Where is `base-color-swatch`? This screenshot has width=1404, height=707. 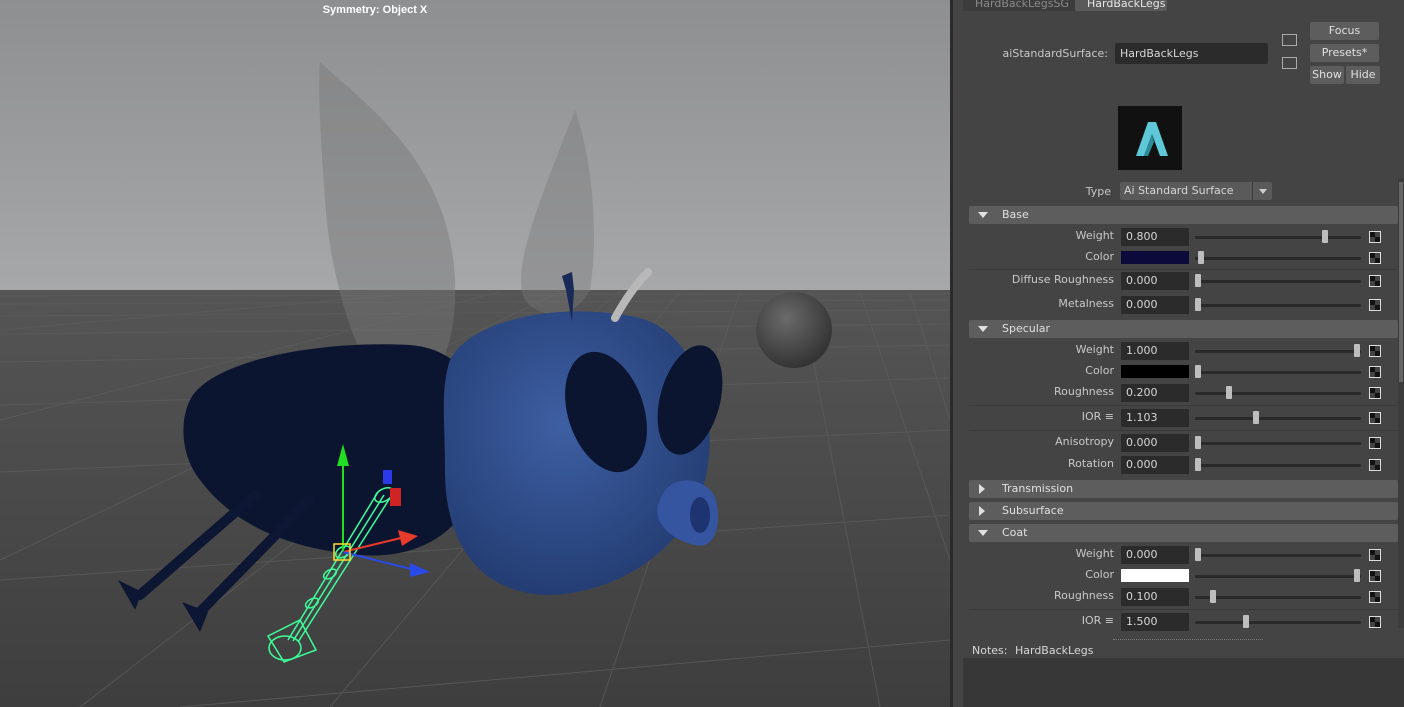 base-color-swatch is located at coordinates (1155, 257).